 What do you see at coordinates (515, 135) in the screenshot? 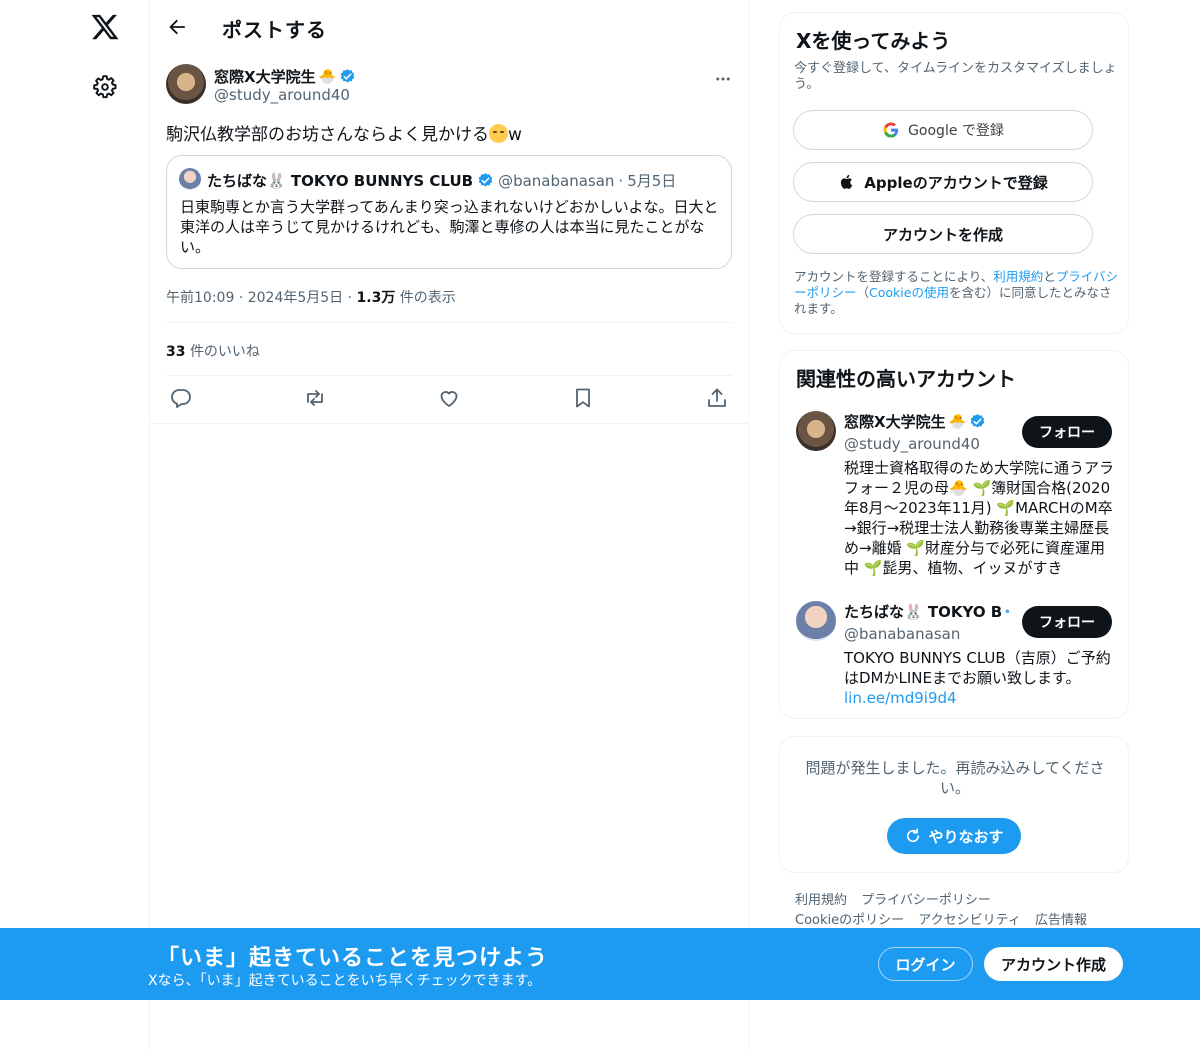
I see `post-text-suffix: w` at bounding box center [515, 135].